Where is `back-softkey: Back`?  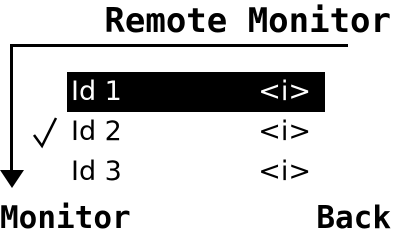
back-softkey: Back is located at coordinates (353, 218).